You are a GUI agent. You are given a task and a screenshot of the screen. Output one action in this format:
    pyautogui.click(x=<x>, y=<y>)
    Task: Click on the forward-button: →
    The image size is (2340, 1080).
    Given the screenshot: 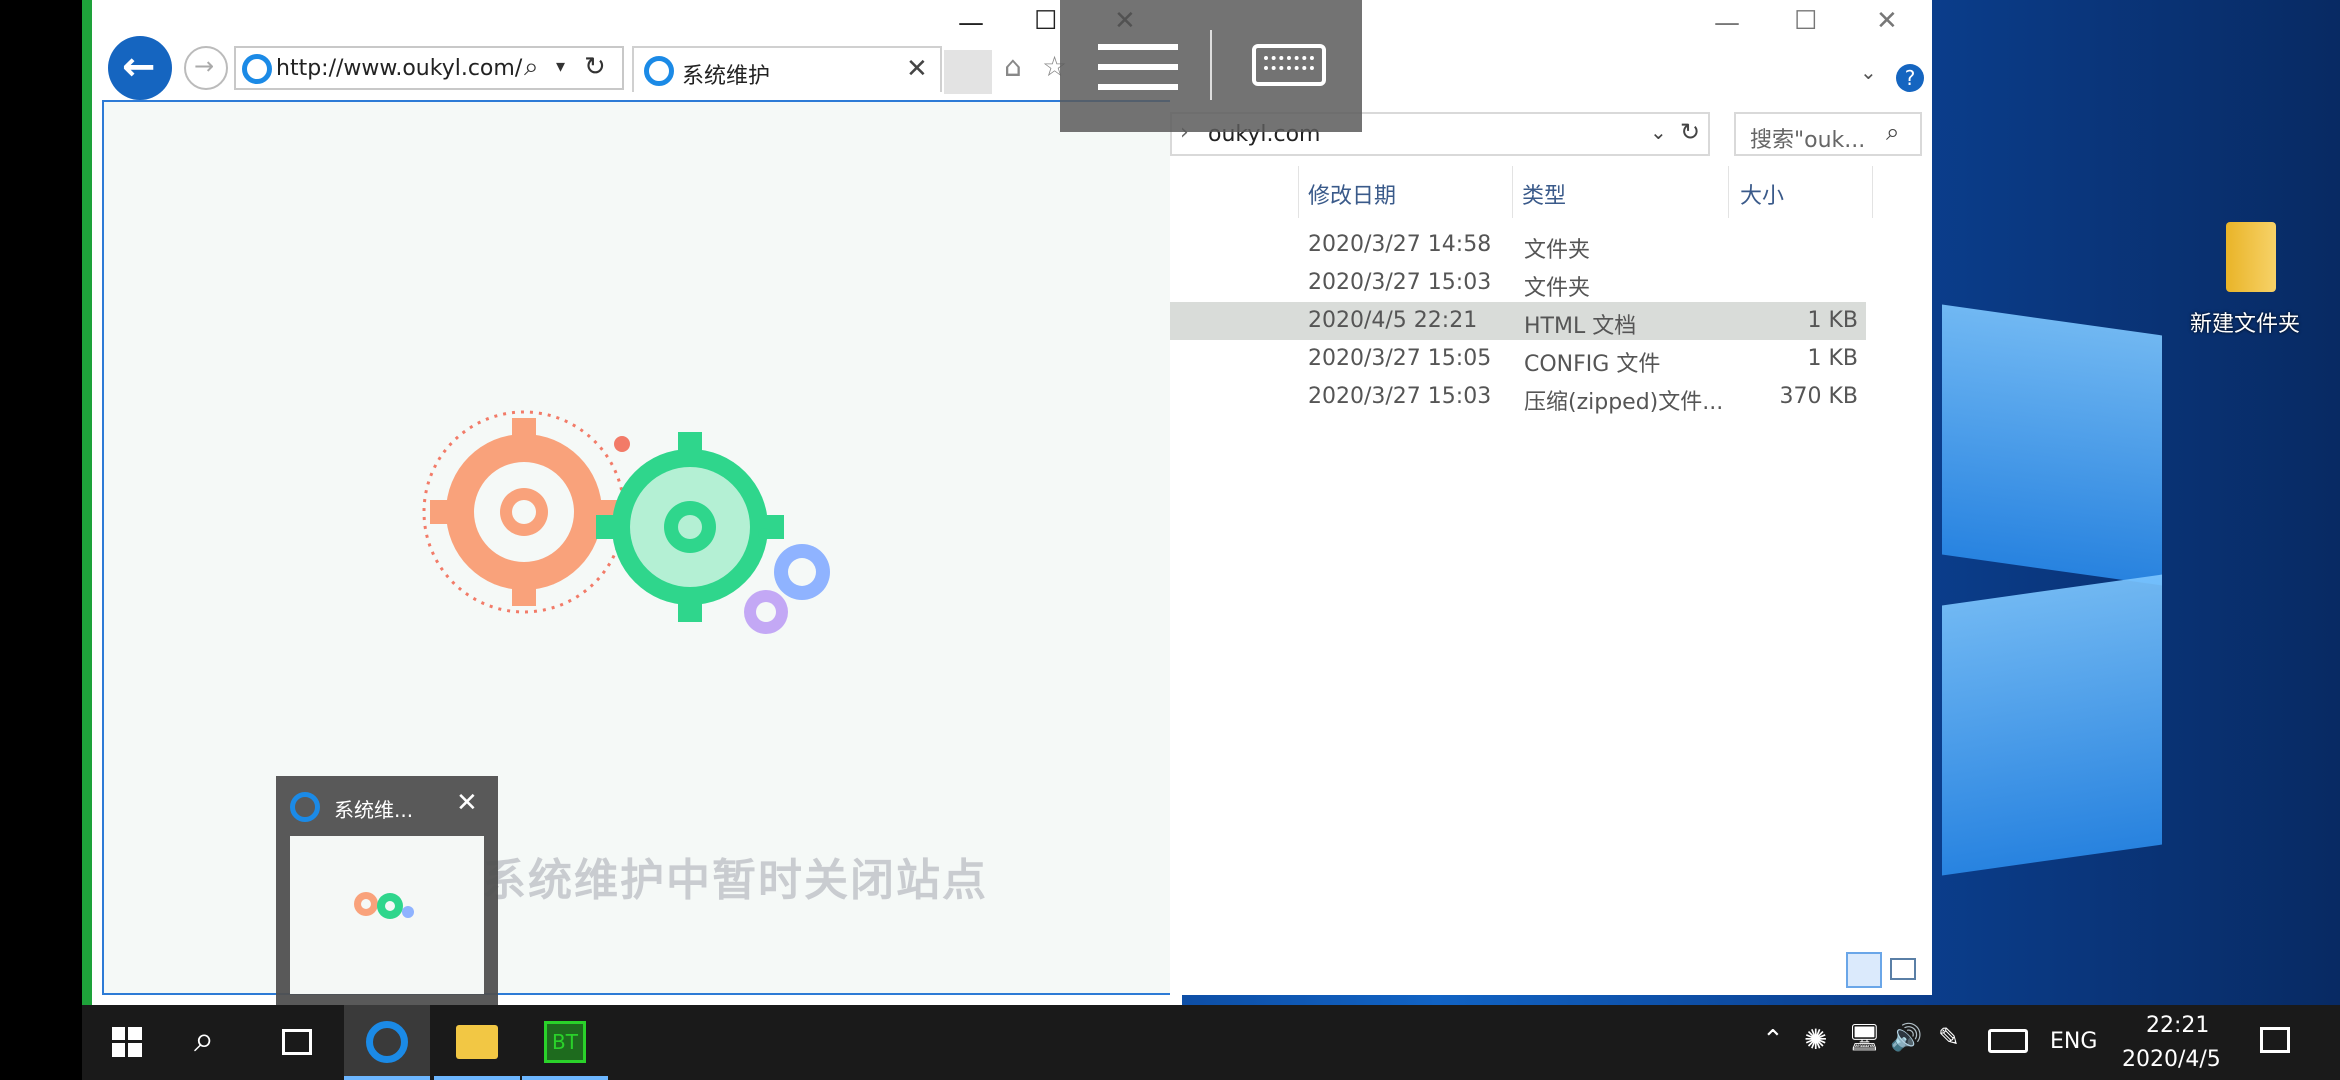 What is the action you would take?
    pyautogui.click(x=206, y=68)
    